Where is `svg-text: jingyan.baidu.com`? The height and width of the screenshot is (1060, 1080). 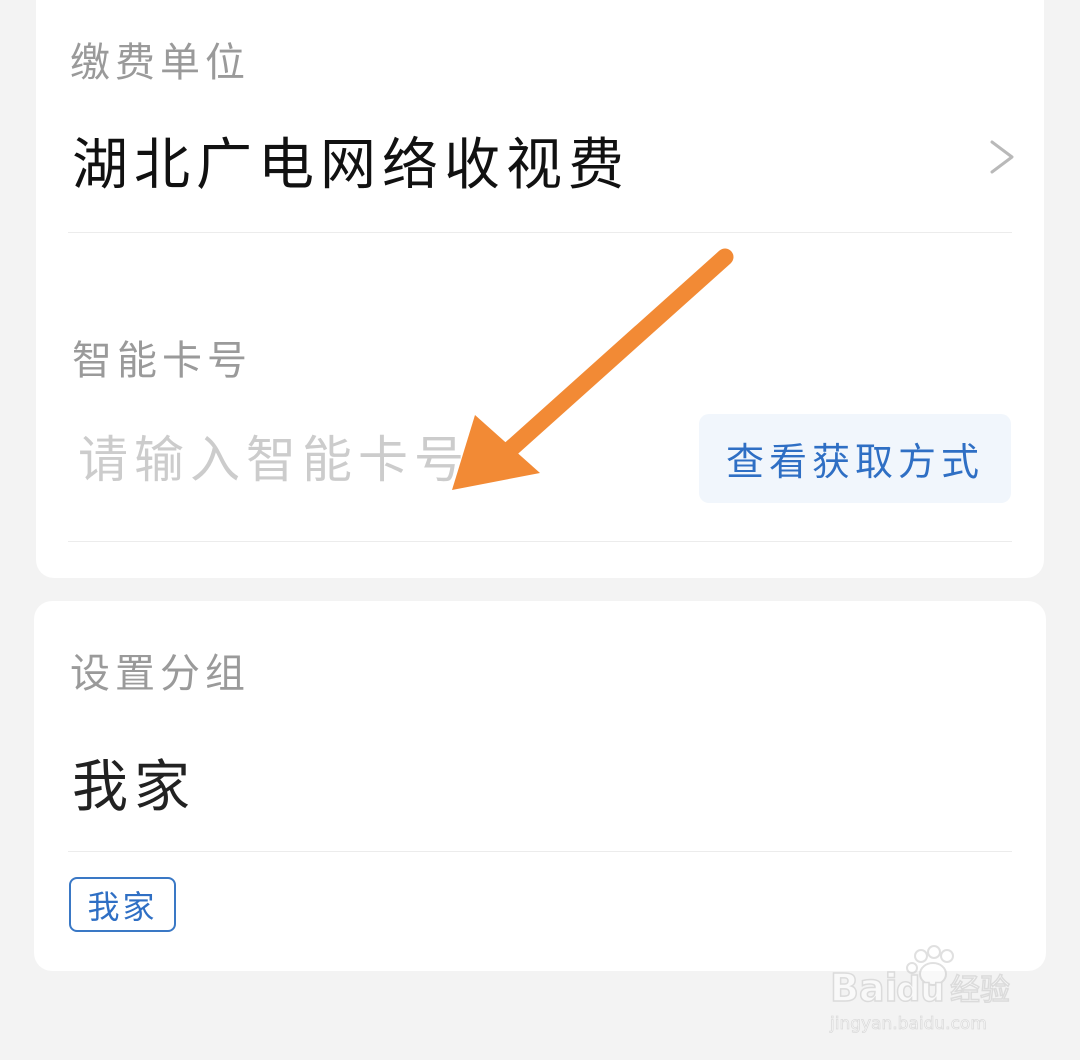 svg-text: jingyan.baidu.com is located at coordinates (908, 1024).